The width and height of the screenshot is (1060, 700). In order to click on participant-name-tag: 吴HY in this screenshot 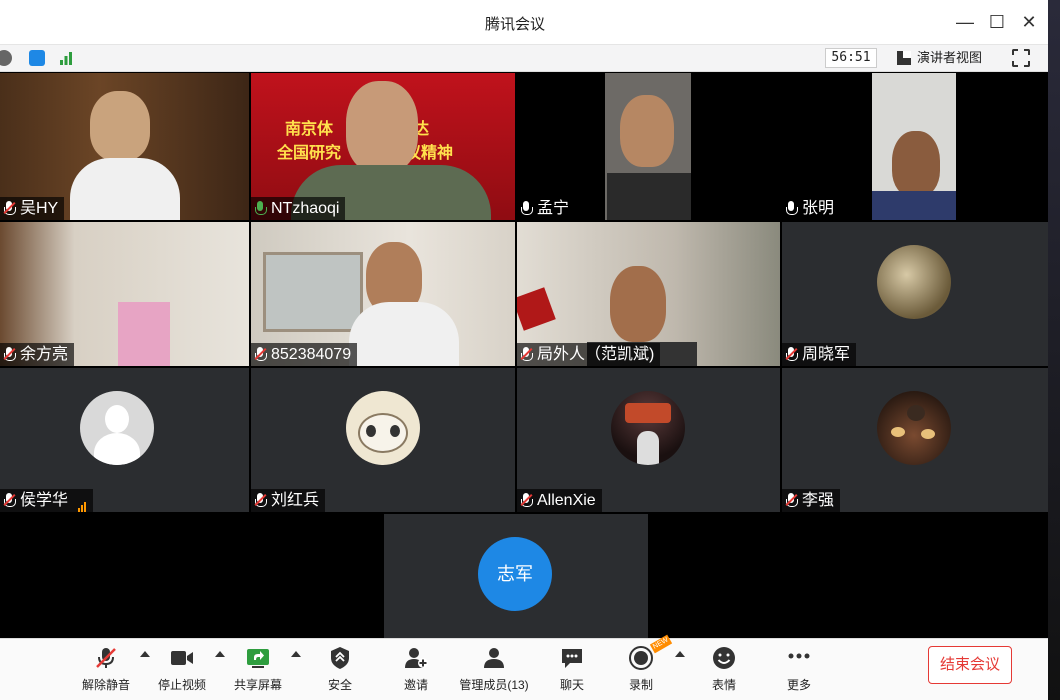, I will do `click(32, 208)`.